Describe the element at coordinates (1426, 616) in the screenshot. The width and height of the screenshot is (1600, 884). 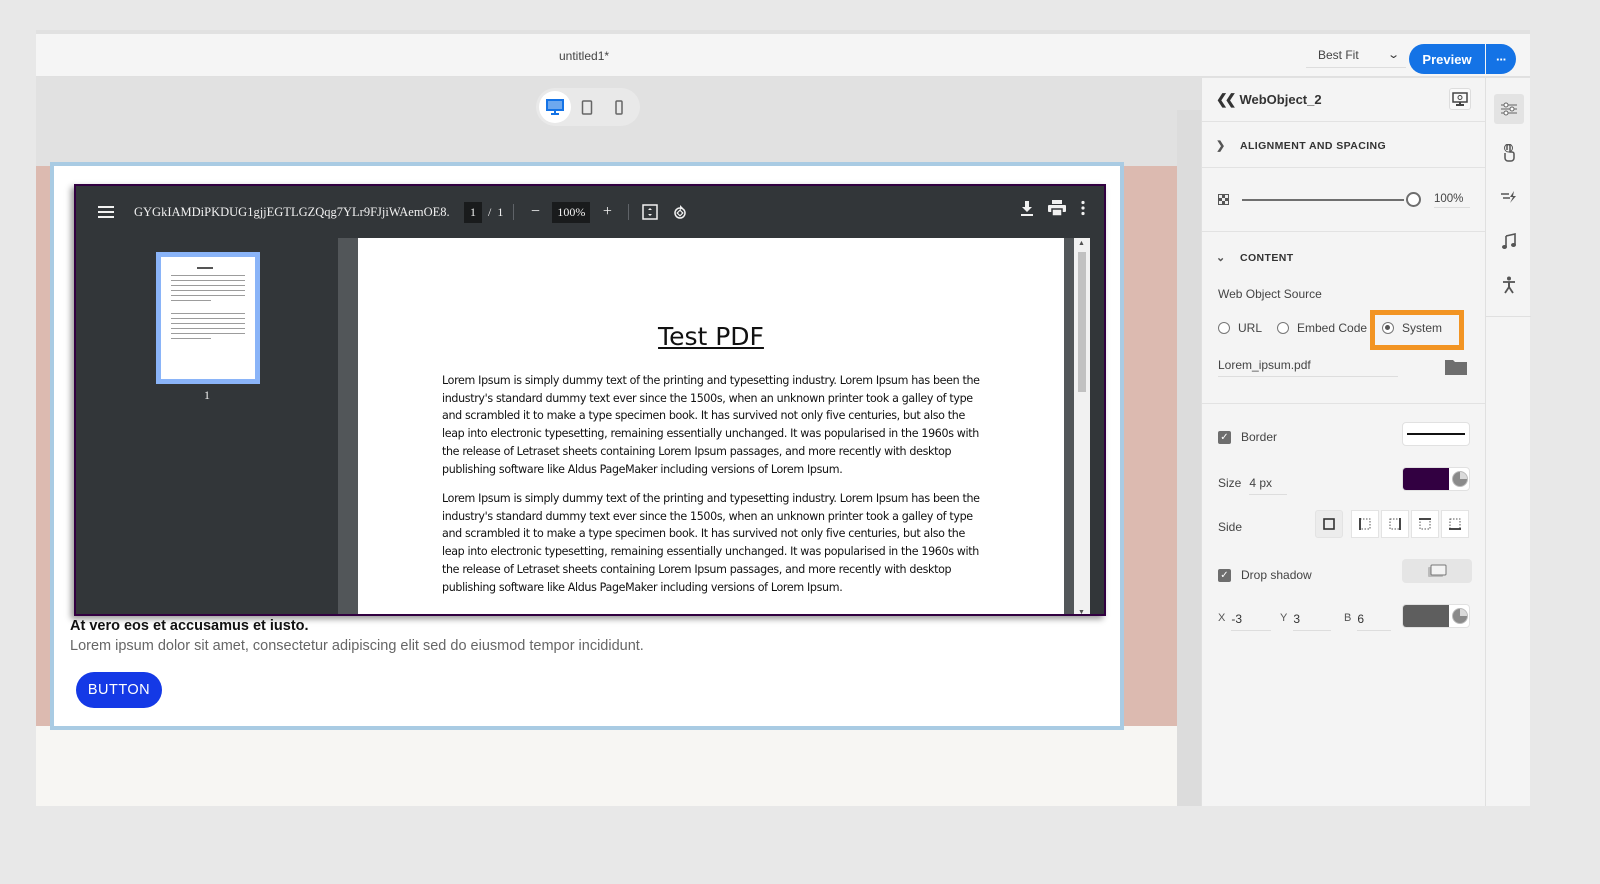
I see `shadow-color-swatch` at that location.